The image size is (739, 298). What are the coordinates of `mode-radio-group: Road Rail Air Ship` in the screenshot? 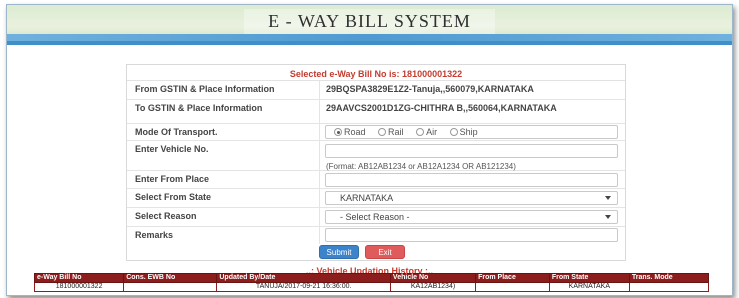 It's located at (471, 132).